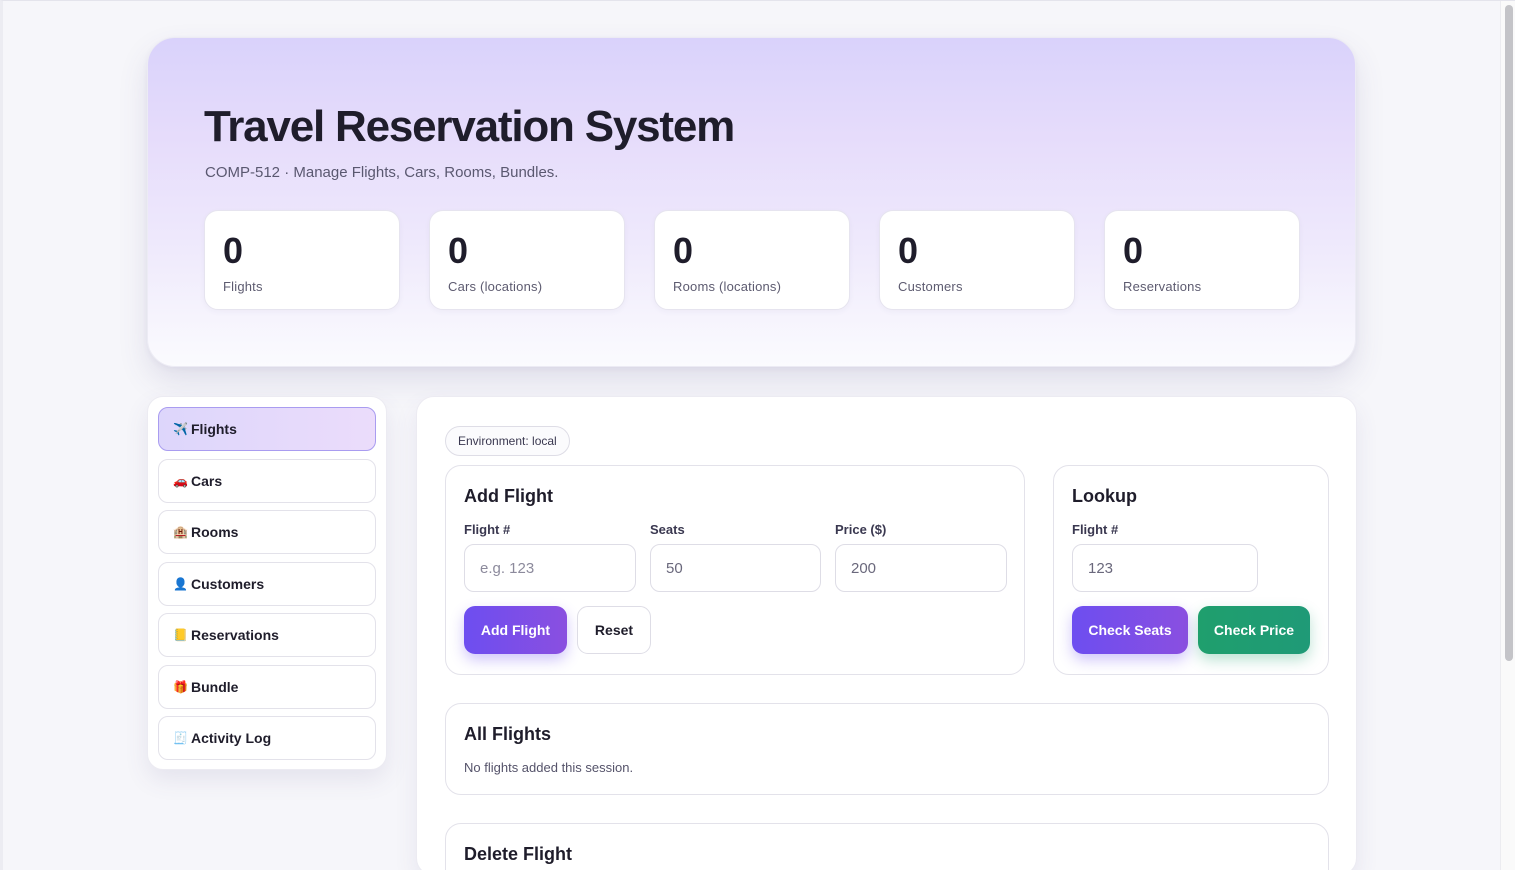 The height and width of the screenshot is (870, 1515). I want to click on seats-input: 50, so click(735, 568).